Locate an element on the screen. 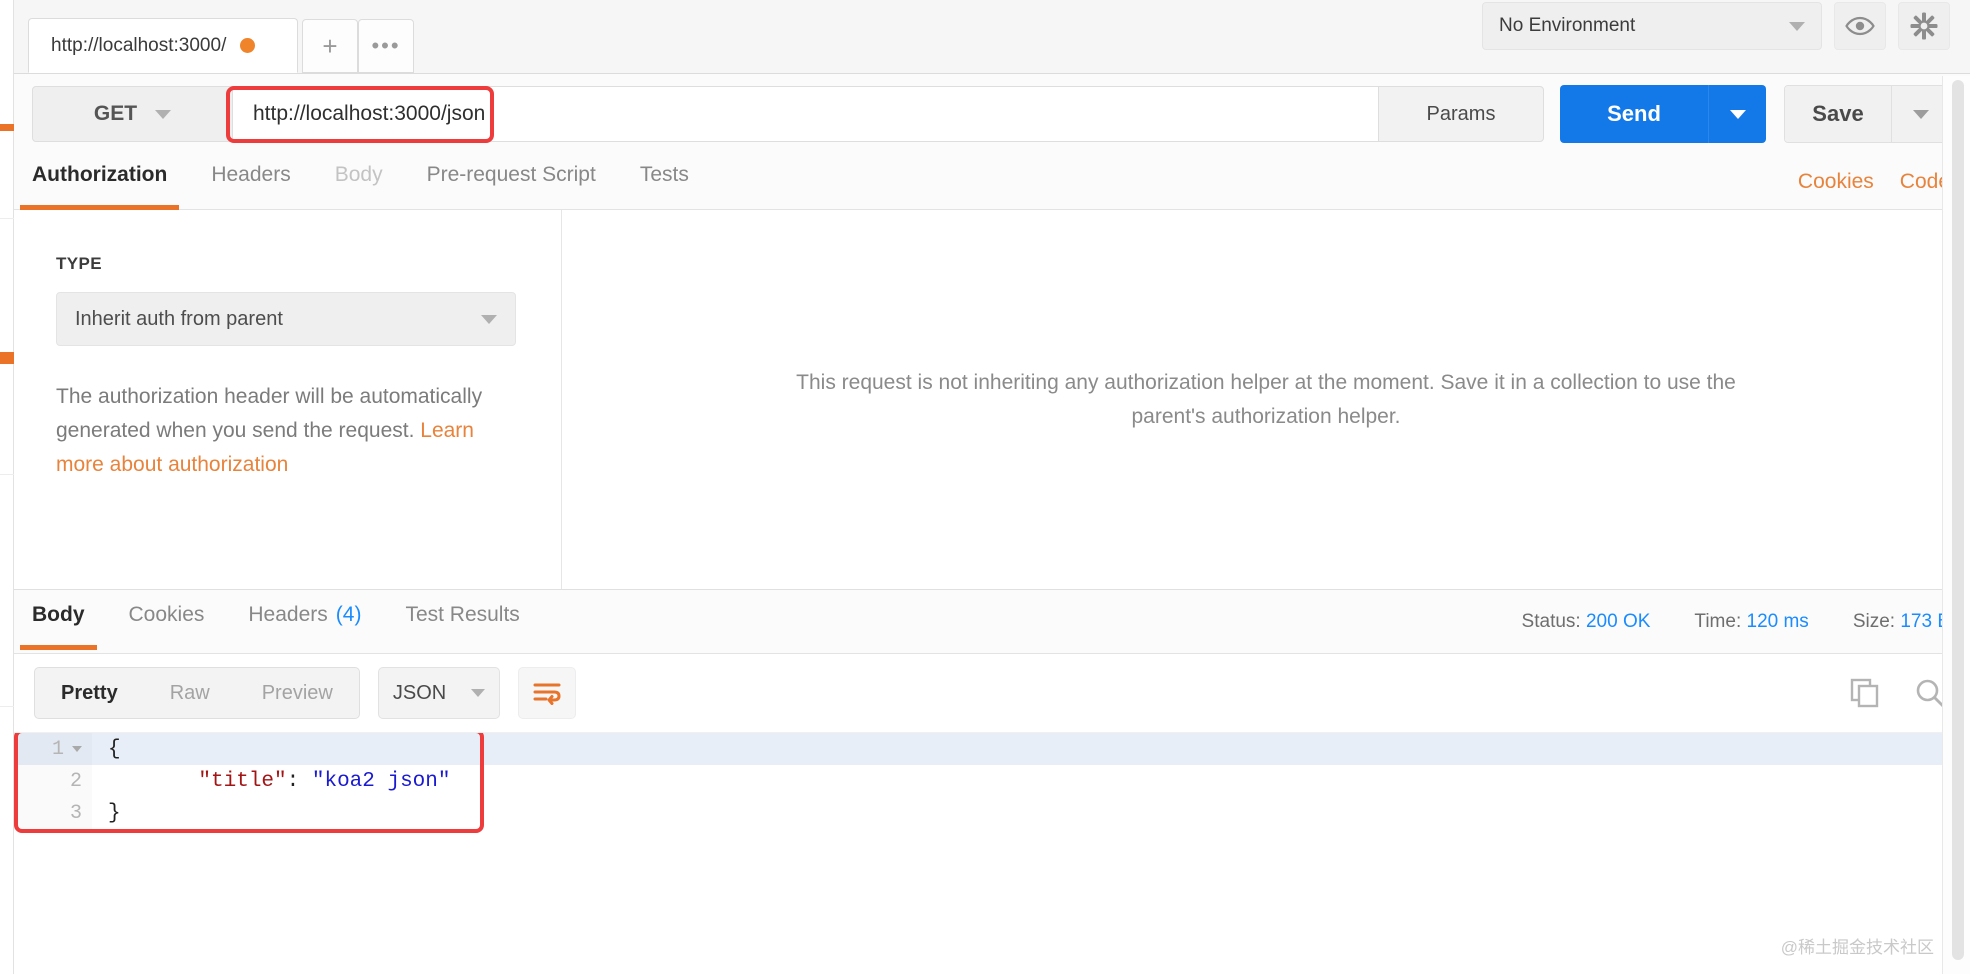 The image size is (1970, 974). response-tab-test-results: Test Results is located at coordinates (462, 622).